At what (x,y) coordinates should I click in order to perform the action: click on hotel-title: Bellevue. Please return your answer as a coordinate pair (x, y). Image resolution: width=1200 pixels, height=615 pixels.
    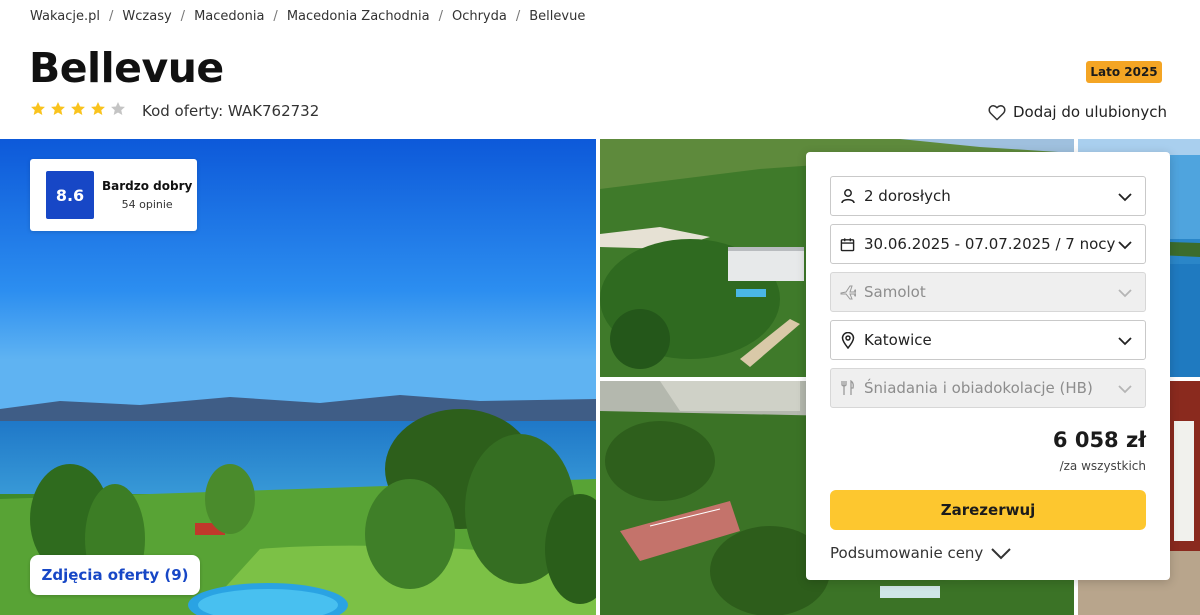
    Looking at the image, I should click on (126, 68).